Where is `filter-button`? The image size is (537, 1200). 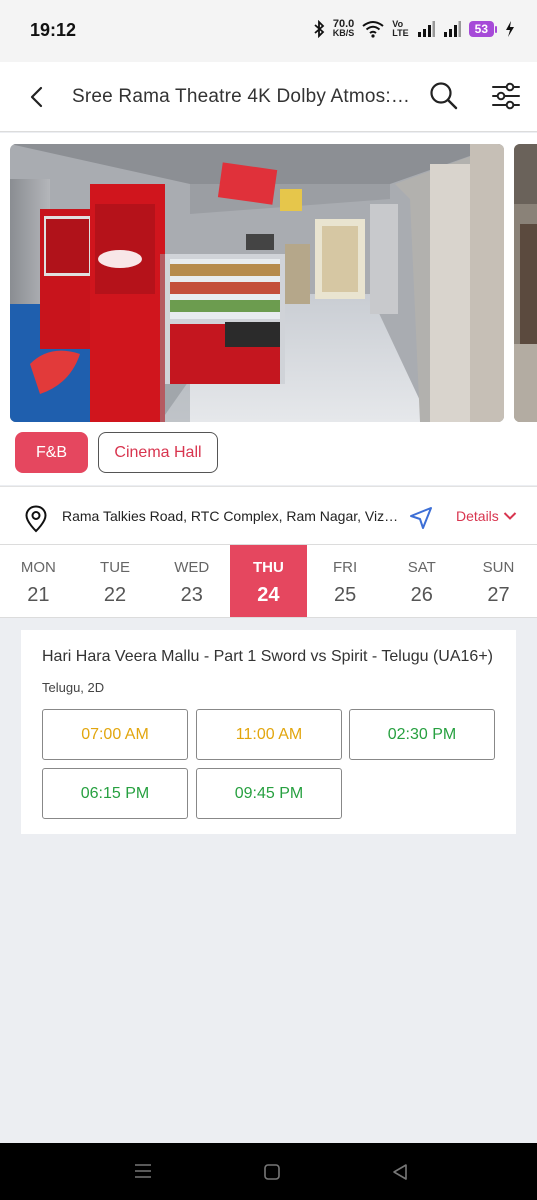
filter-button is located at coordinates (506, 96).